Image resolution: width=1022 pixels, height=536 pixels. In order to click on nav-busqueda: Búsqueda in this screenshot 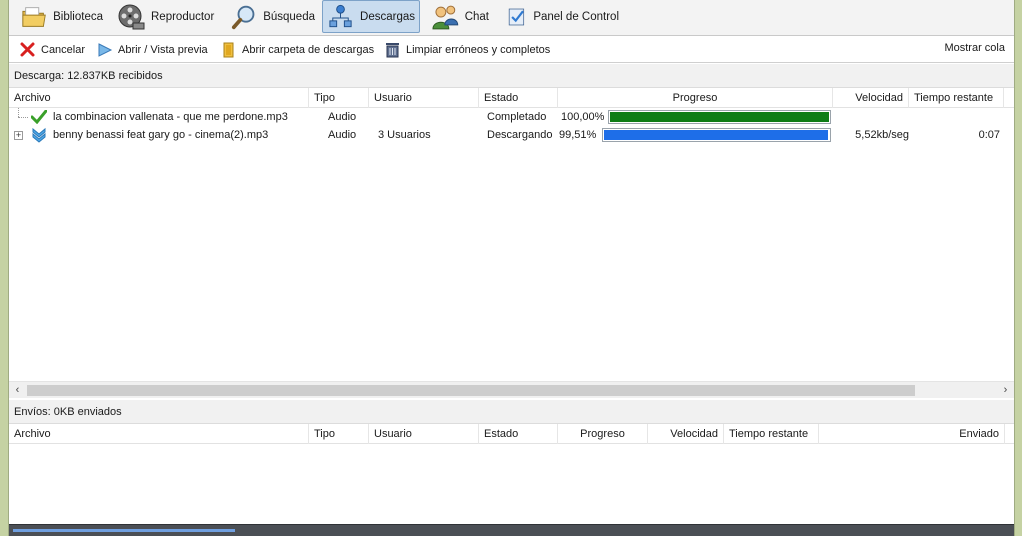, I will do `click(273, 16)`.